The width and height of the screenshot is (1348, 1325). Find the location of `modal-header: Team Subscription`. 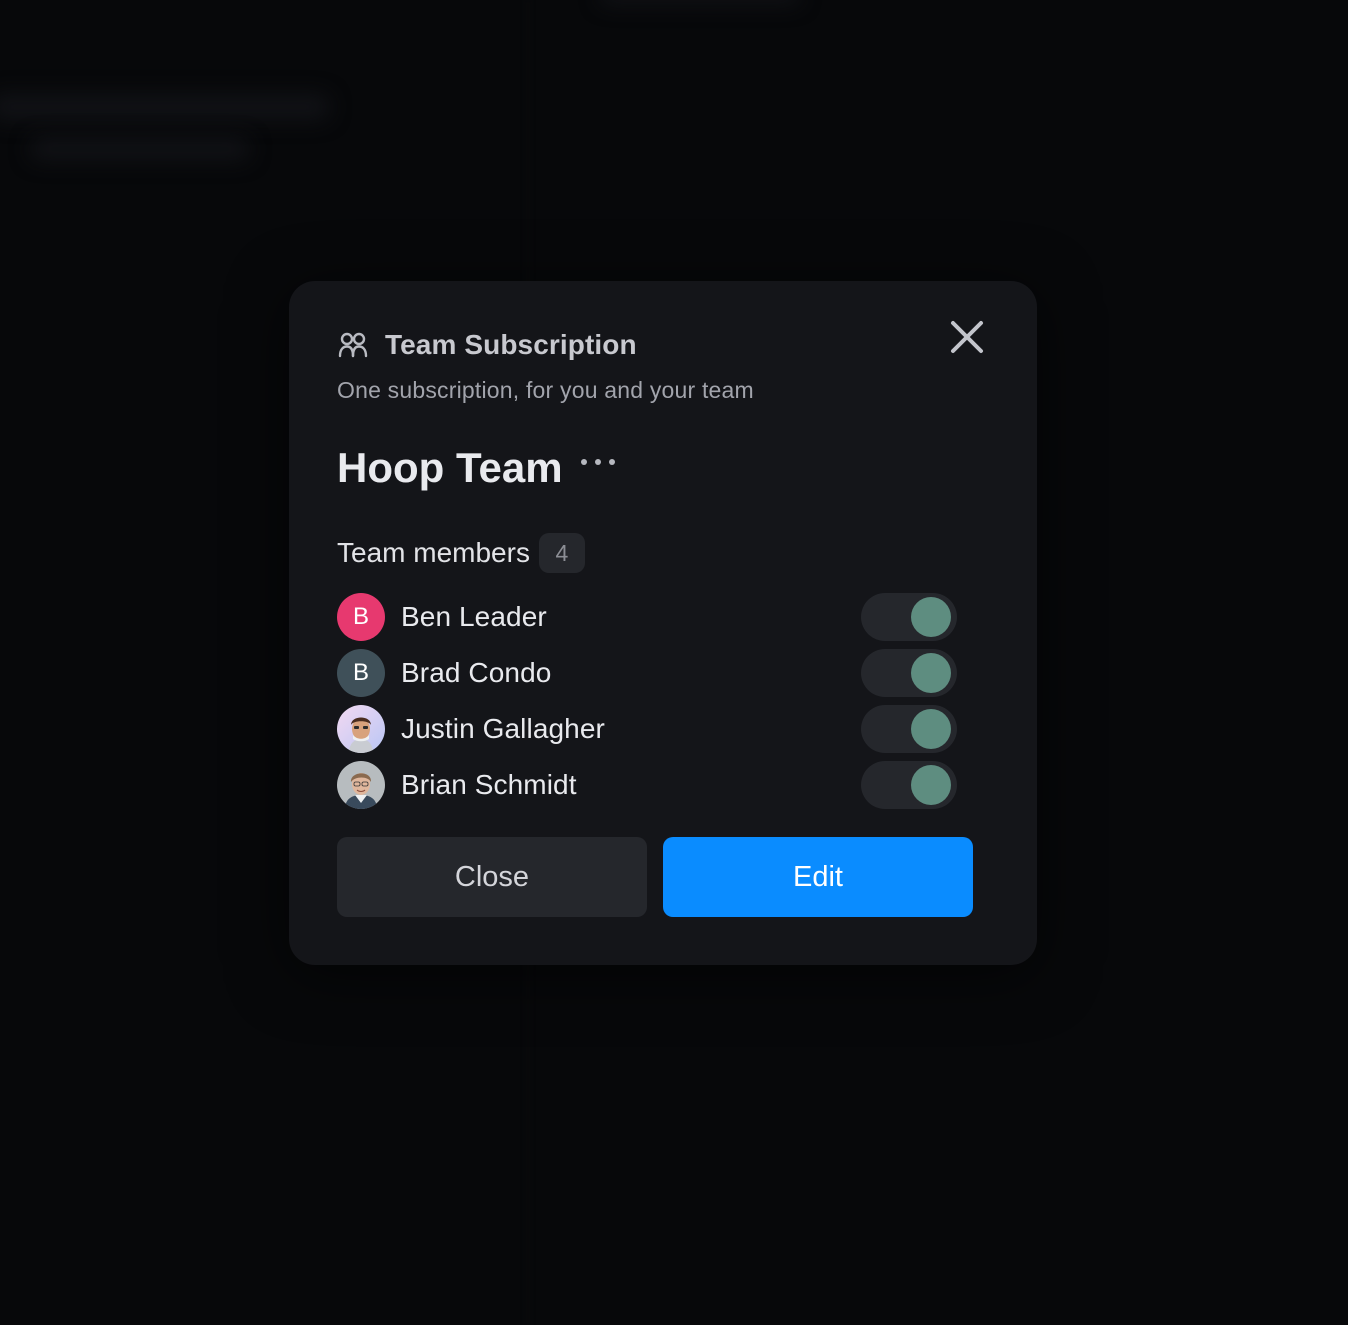

modal-header: Team Subscription is located at coordinates (487, 345).